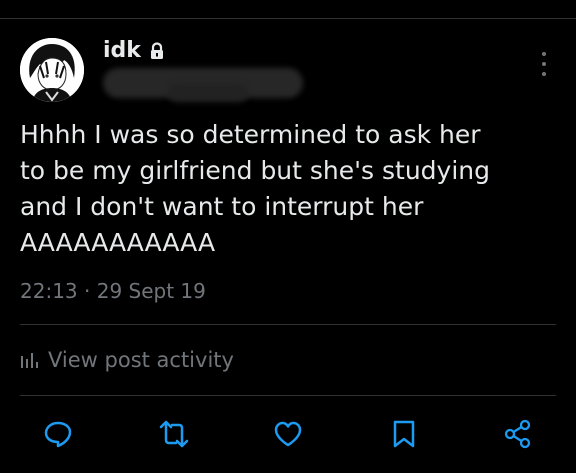  I want to click on view-activity-link: View post activity, so click(127, 360).